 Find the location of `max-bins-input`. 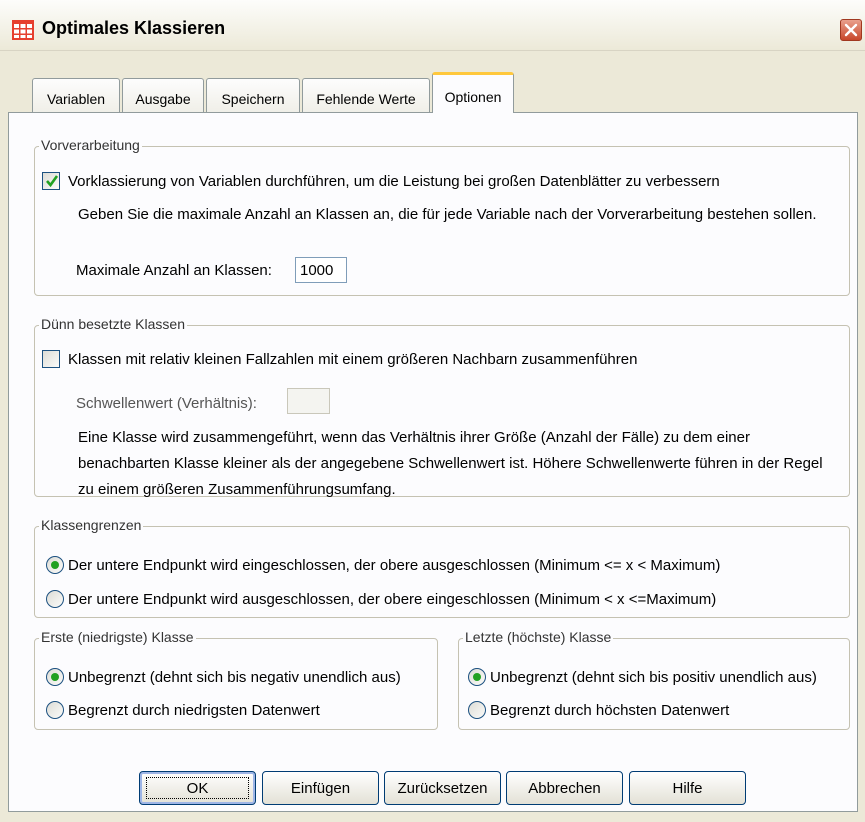

max-bins-input is located at coordinates (321, 270).